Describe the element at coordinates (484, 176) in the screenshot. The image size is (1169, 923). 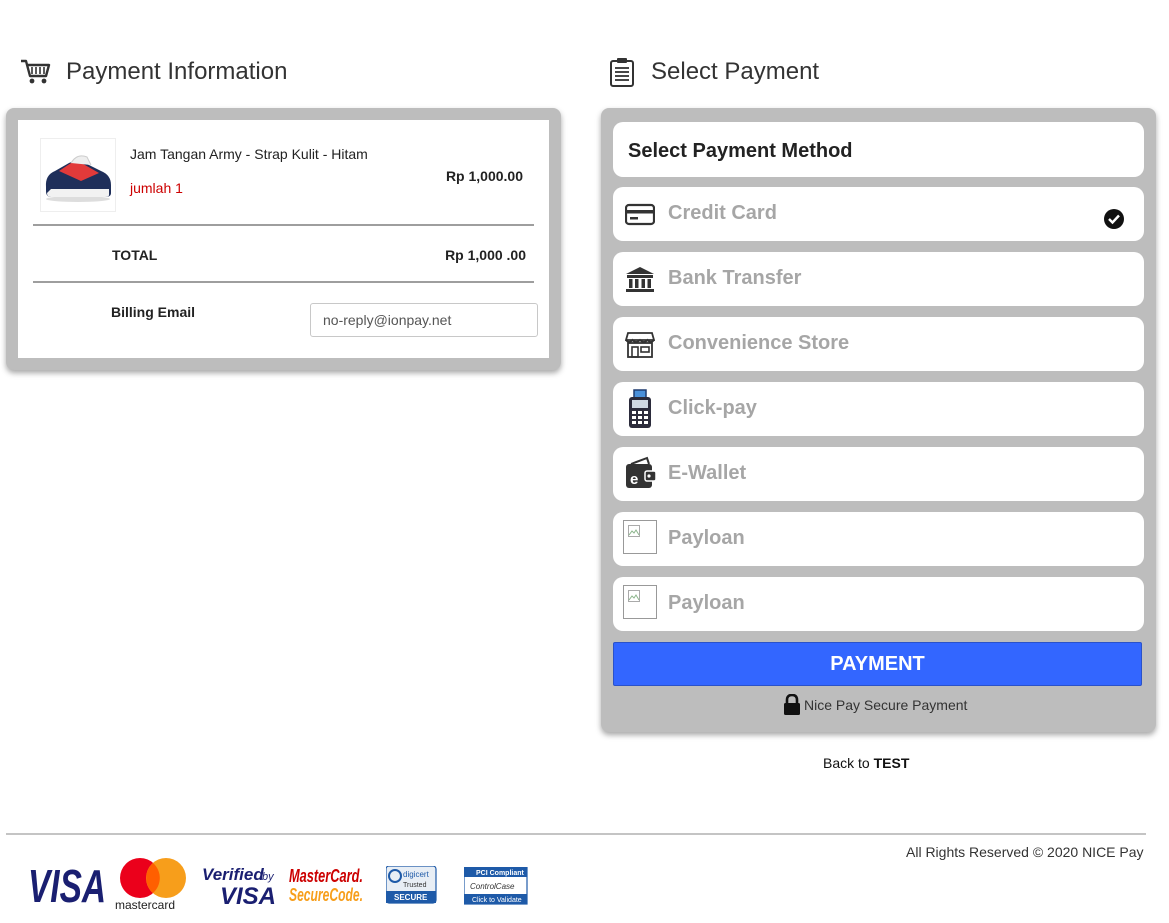
I see `product-price: Rp 1,000.00` at that location.